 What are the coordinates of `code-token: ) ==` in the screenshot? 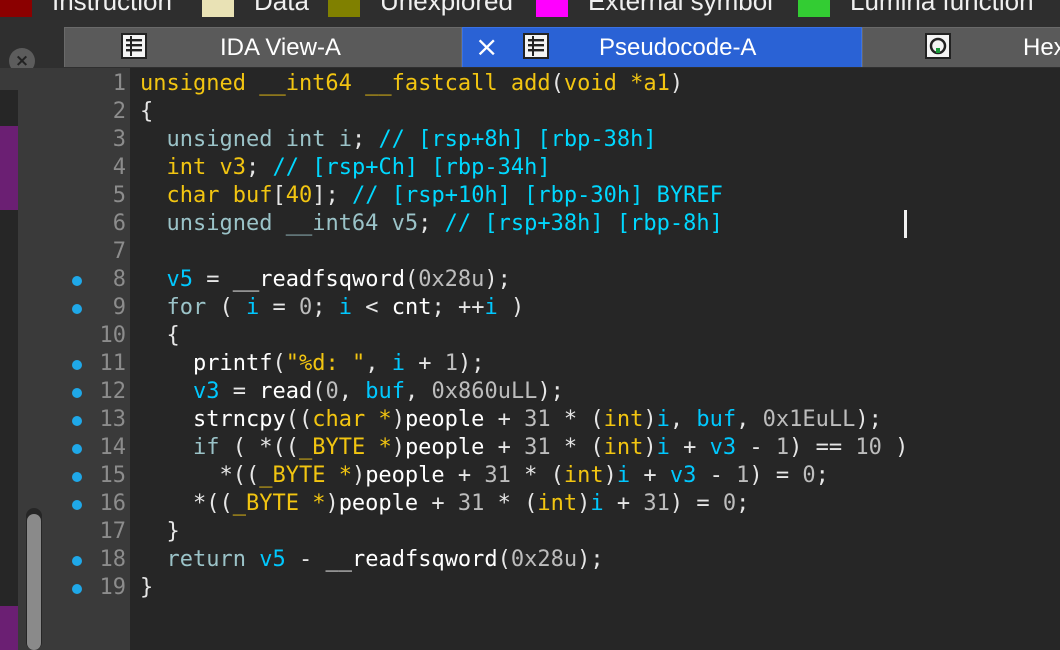 It's located at (822, 447).